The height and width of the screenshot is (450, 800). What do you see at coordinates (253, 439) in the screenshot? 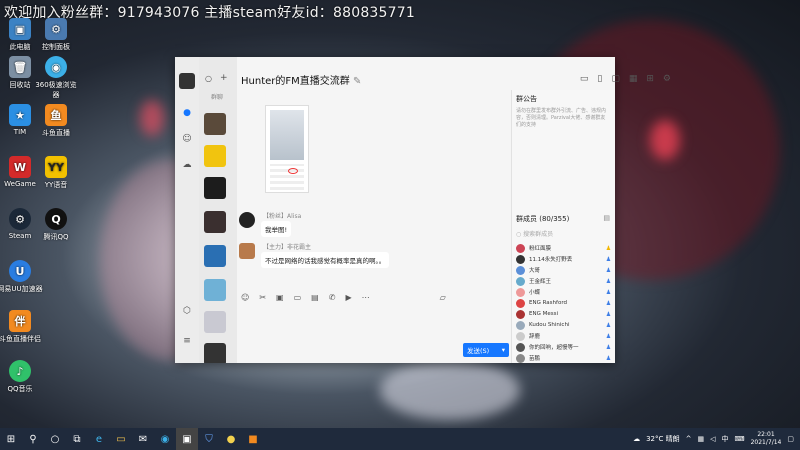
I see `douyu-taskbar-icon: ■` at bounding box center [253, 439].